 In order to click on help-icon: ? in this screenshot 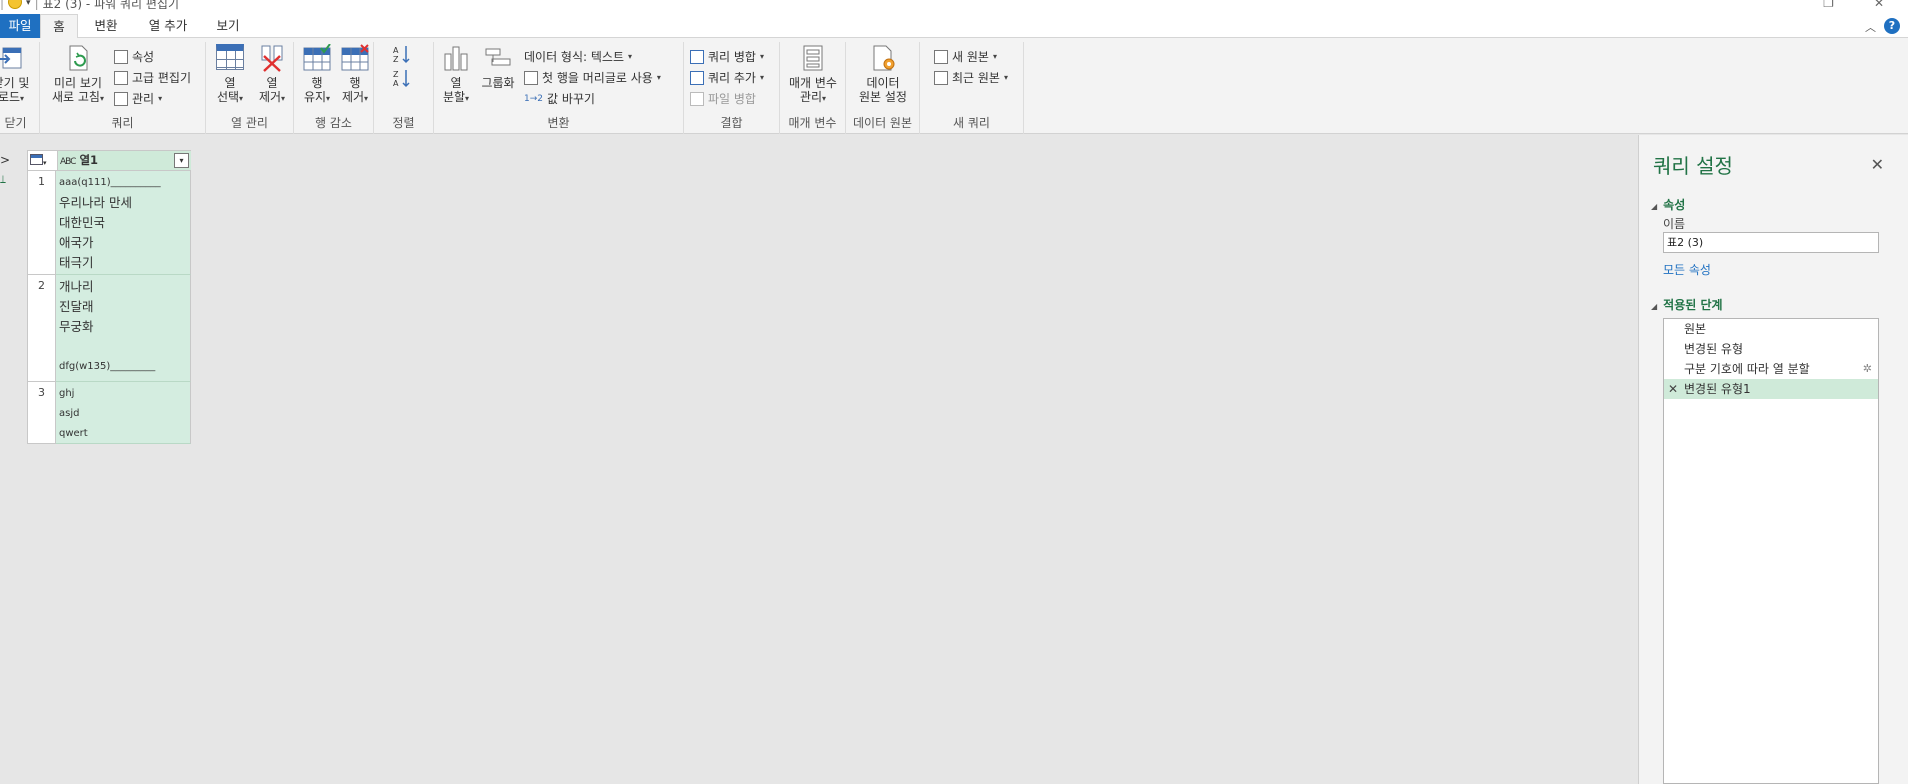, I will do `click(1892, 26)`.